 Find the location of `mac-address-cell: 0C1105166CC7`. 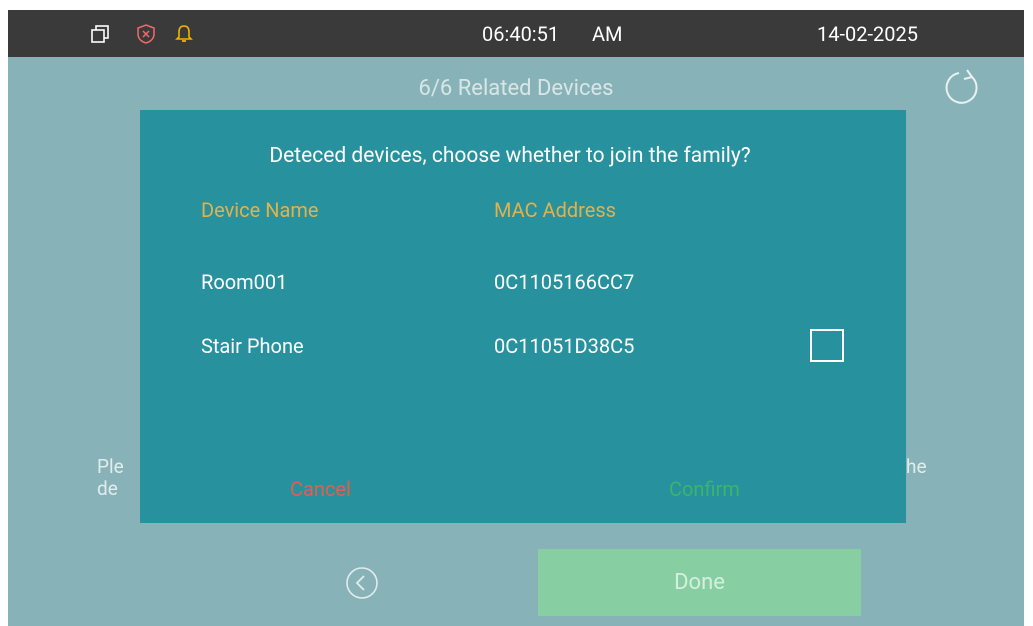

mac-address-cell: 0C1105166CC7 is located at coordinates (564, 282).